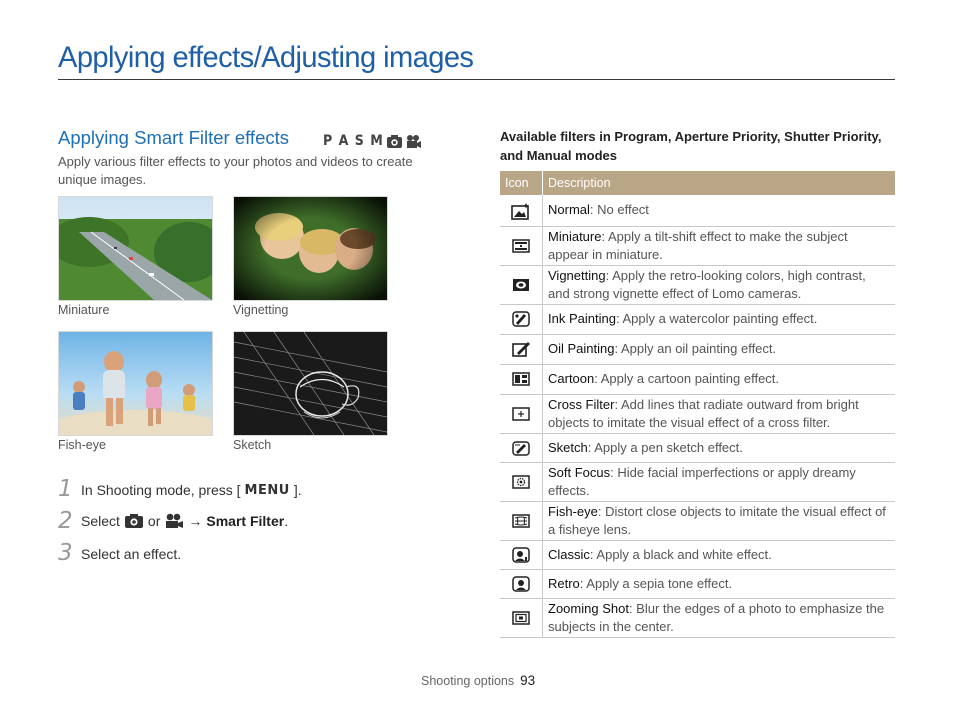 This screenshot has width=954, height=720. I want to click on step-number: 3, so click(65, 553).